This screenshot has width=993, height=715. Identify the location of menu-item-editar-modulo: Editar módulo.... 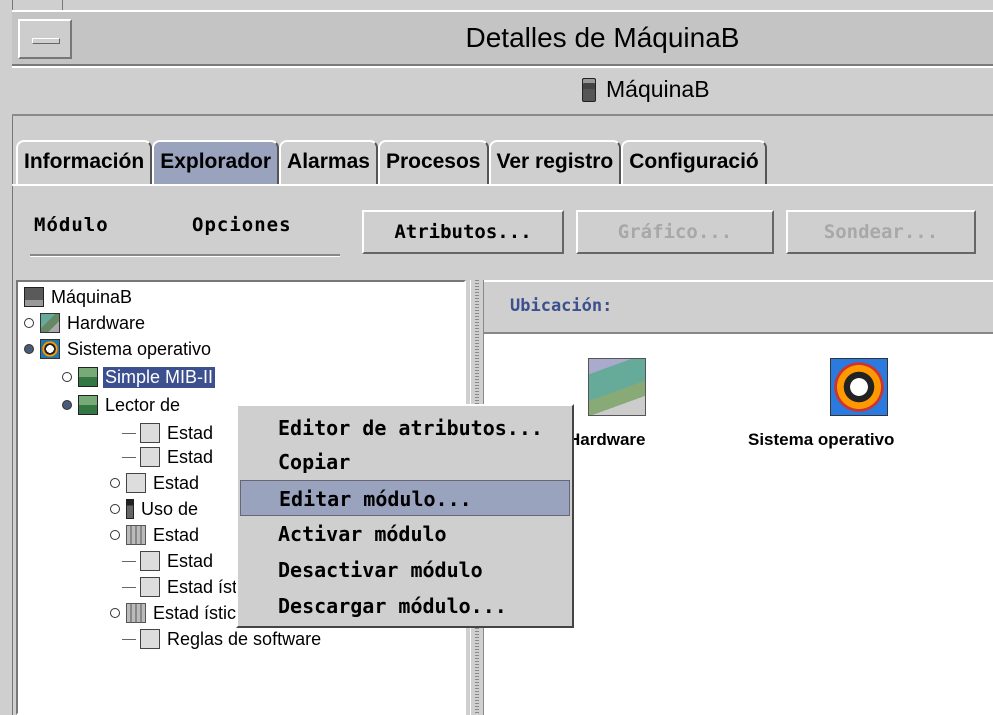
(405, 498).